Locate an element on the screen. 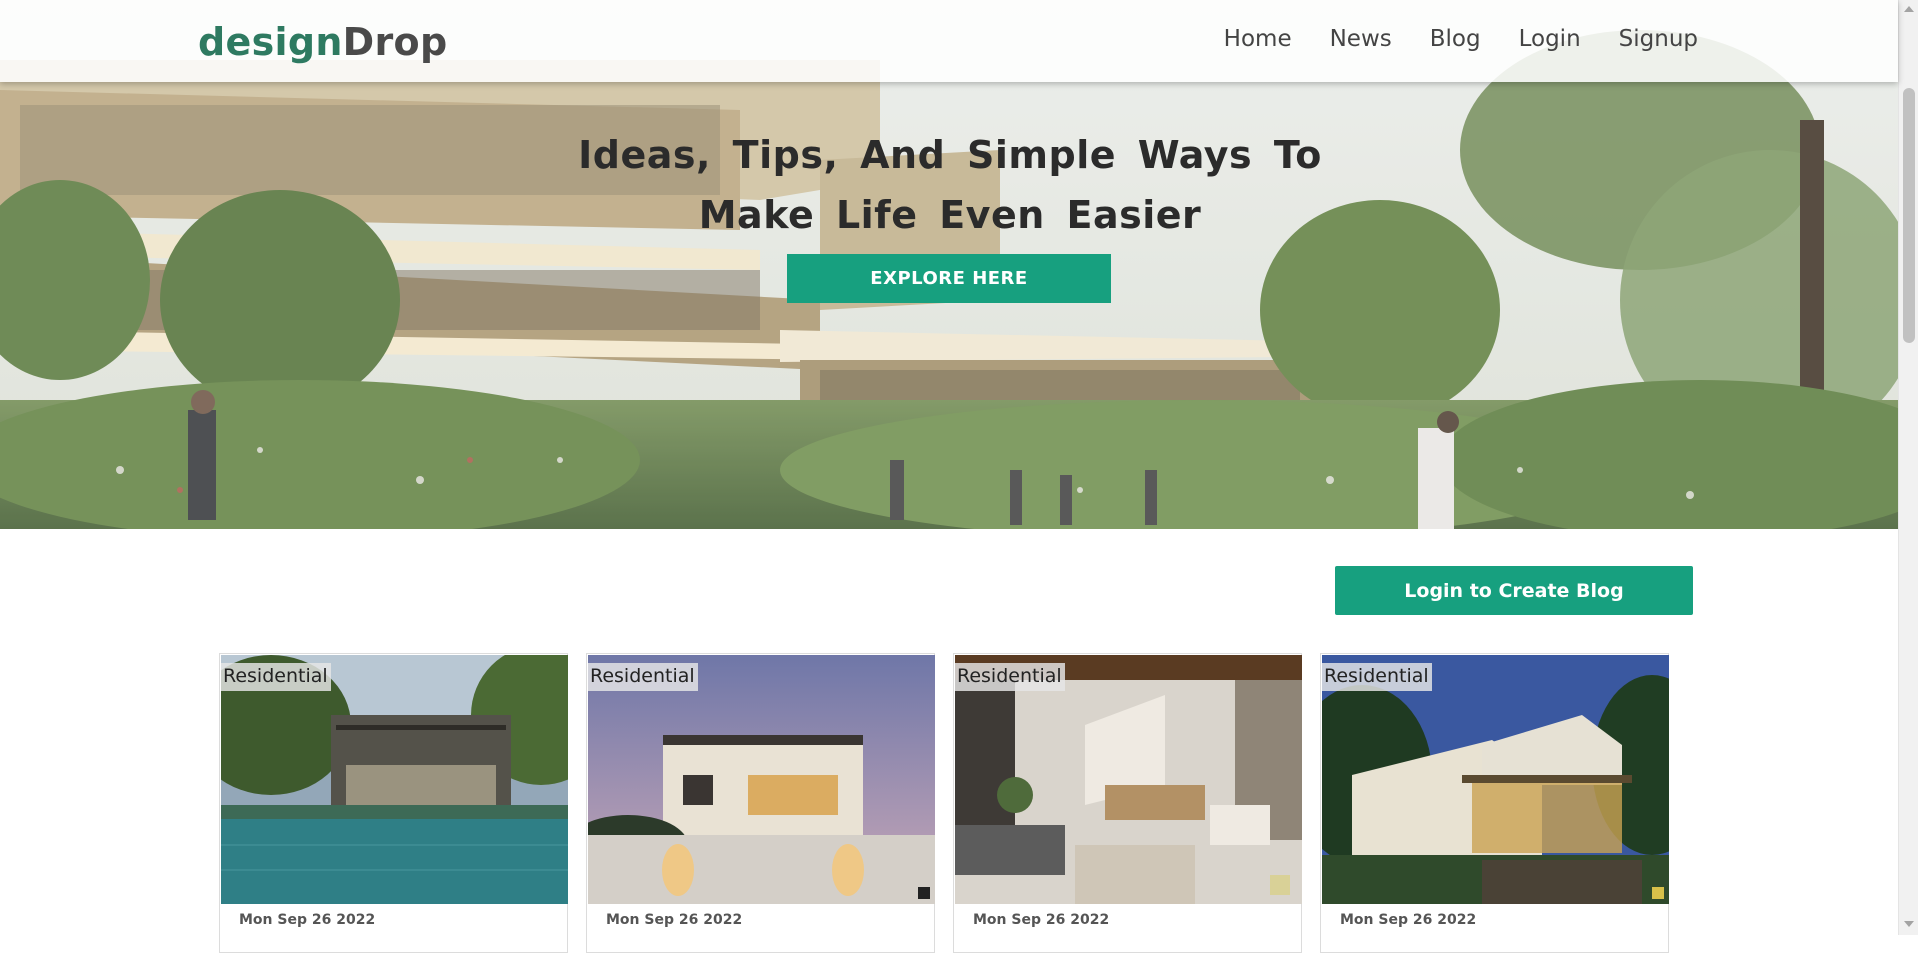 Image resolution: width=1918 pixels, height=953 pixels. nav-blog-link: Blog is located at coordinates (1455, 39).